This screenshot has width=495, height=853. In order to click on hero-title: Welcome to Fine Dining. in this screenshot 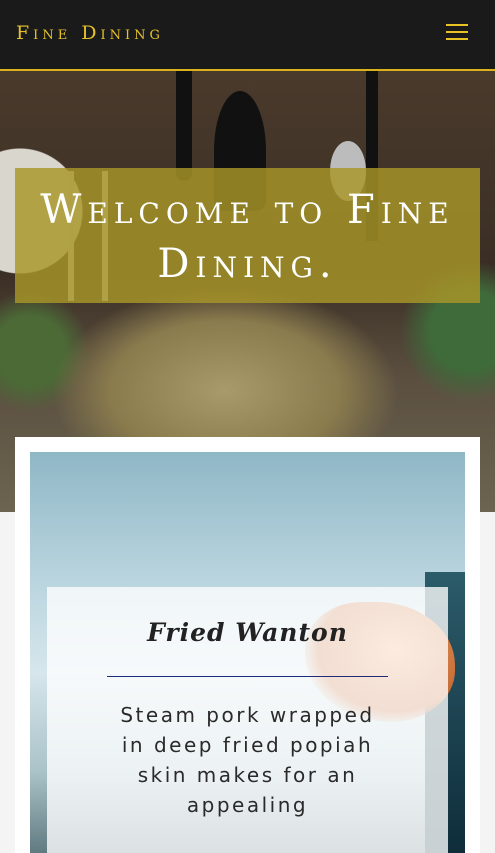, I will do `click(247, 237)`.